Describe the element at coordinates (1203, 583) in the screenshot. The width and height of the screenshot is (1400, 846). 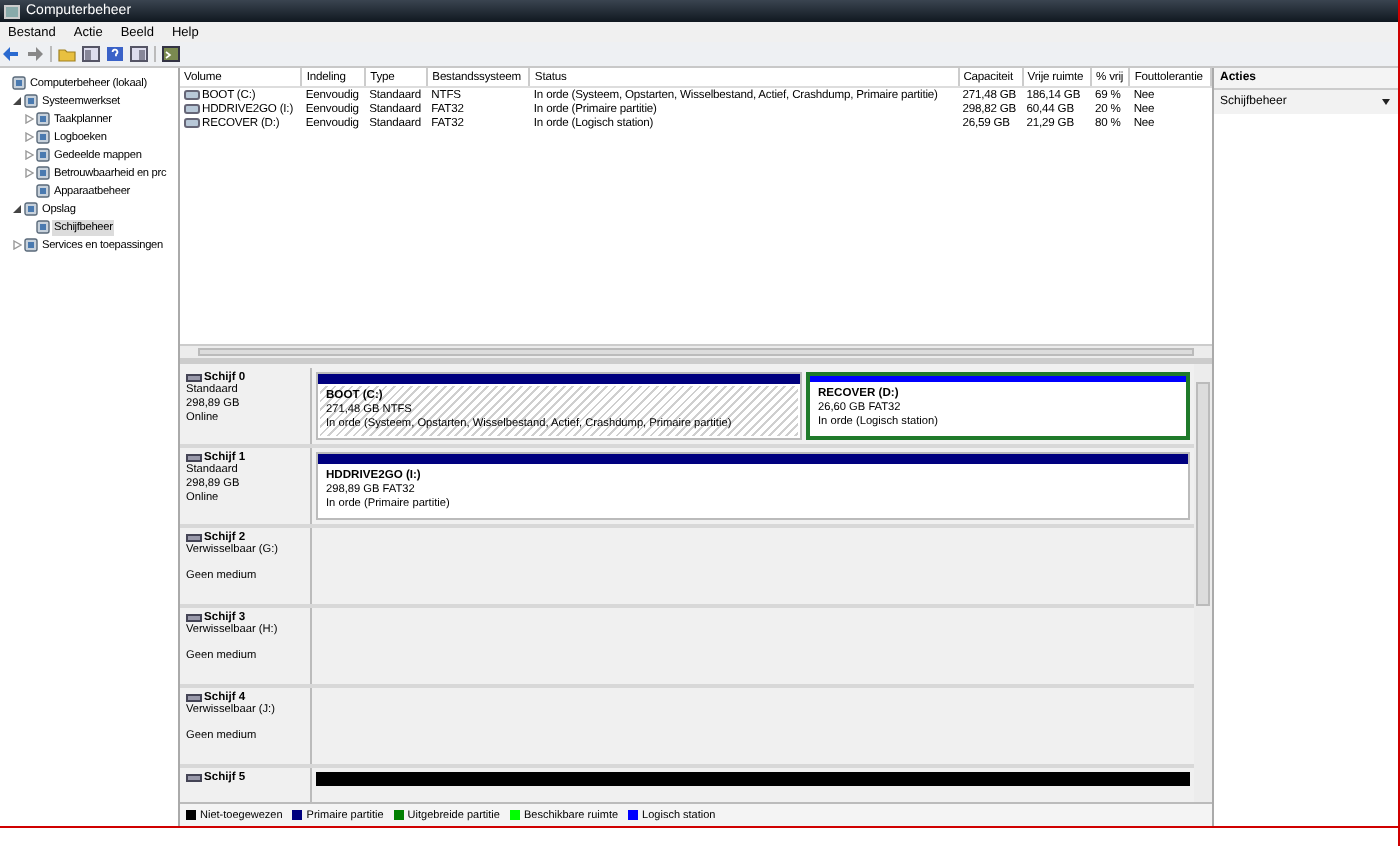
I see `vertical-scrollbar` at that location.